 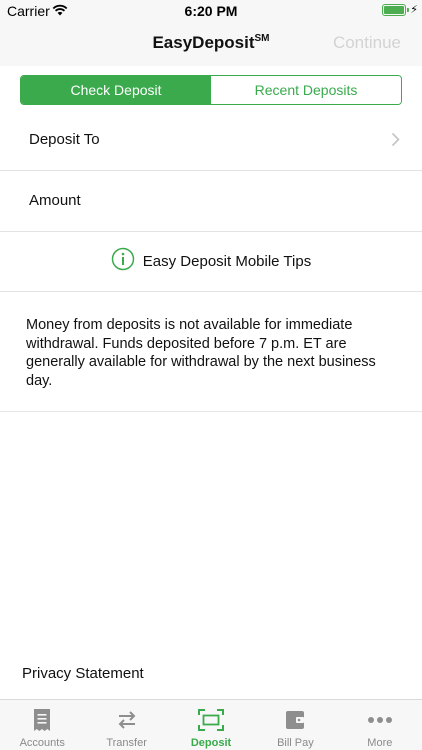 I want to click on battery-icon, so click(x=394, y=10).